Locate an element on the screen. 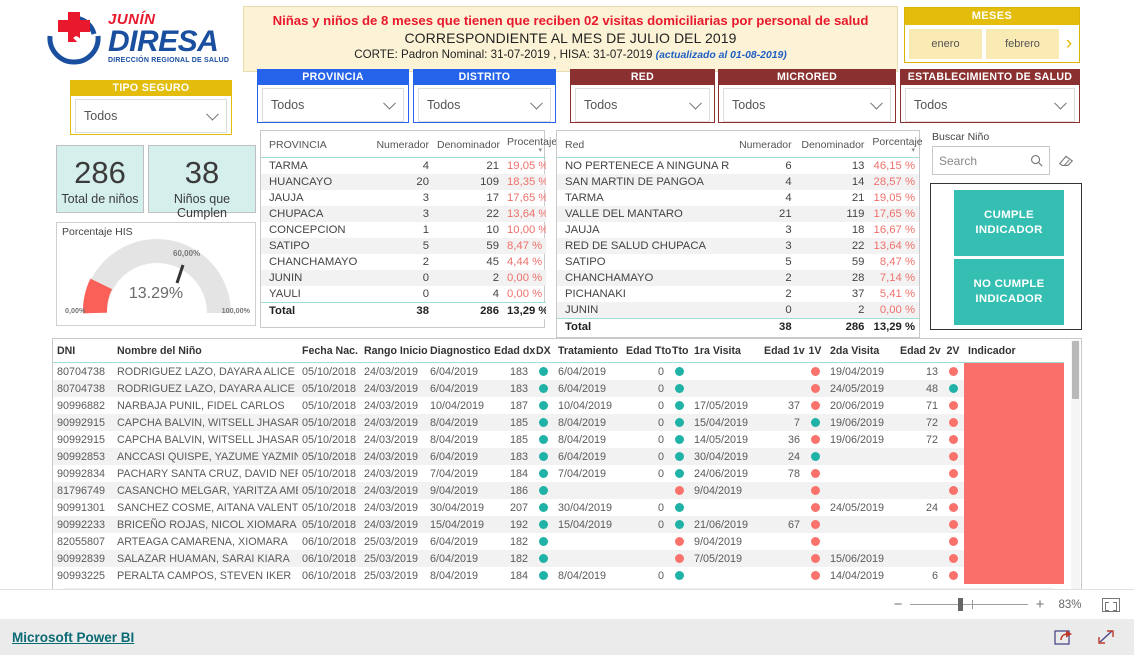 This screenshot has width=1134, height=655. col-diagnostico: Diagnostico is located at coordinates (458, 351).